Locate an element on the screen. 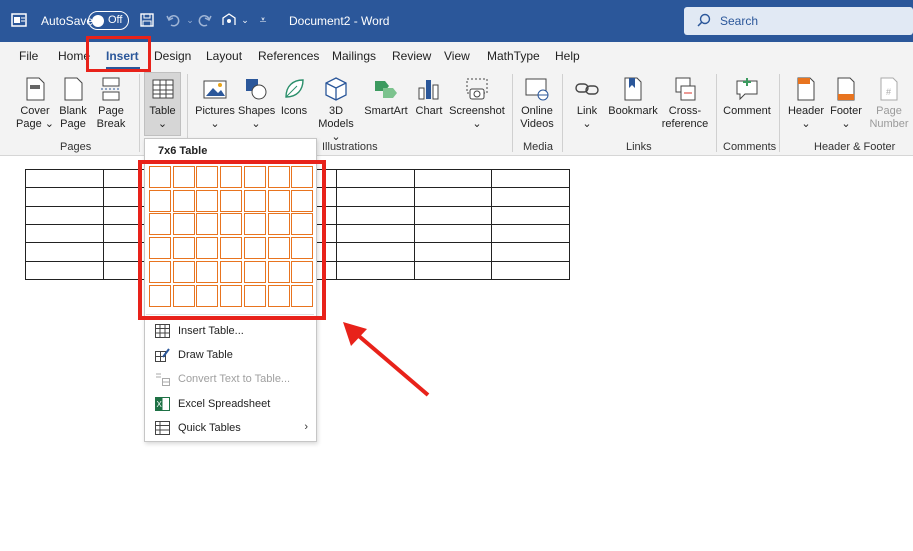 This screenshot has height=551, width=913. touch-dropdown-icon: ⌄ is located at coordinates (245, 20).